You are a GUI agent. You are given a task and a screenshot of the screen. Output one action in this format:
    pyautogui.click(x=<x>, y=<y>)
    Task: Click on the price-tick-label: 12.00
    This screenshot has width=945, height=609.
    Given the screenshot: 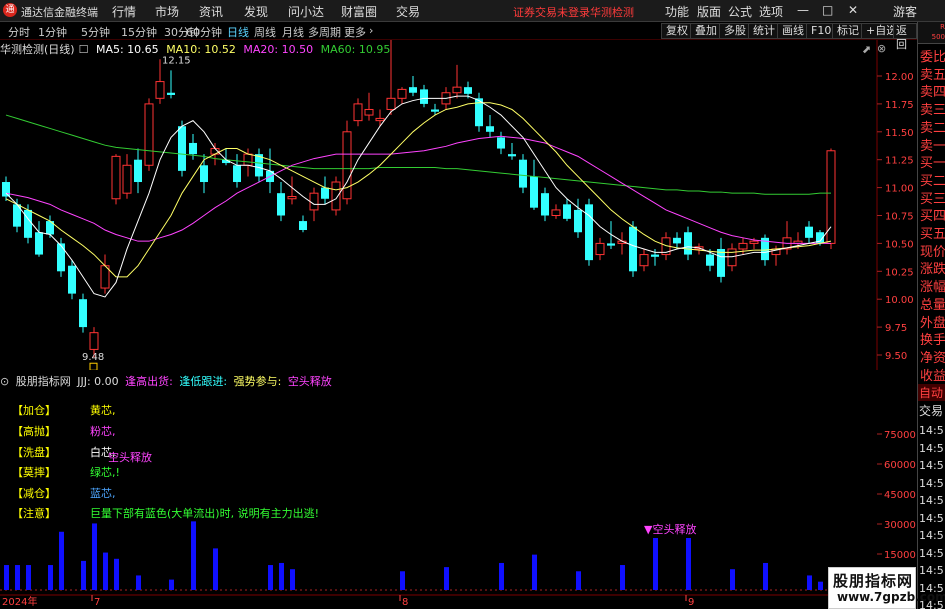 What is the action you would take?
    pyautogui.click(x=899, y=77)
    